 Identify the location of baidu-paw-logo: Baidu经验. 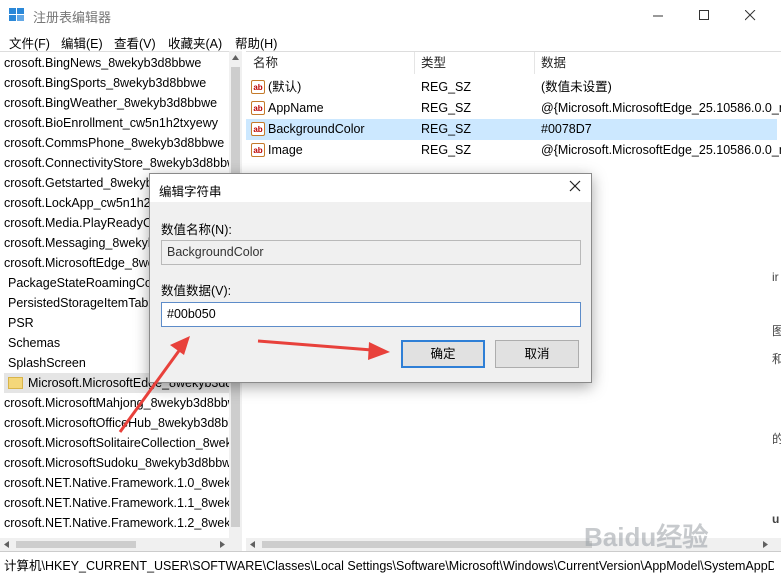
(646, 537).